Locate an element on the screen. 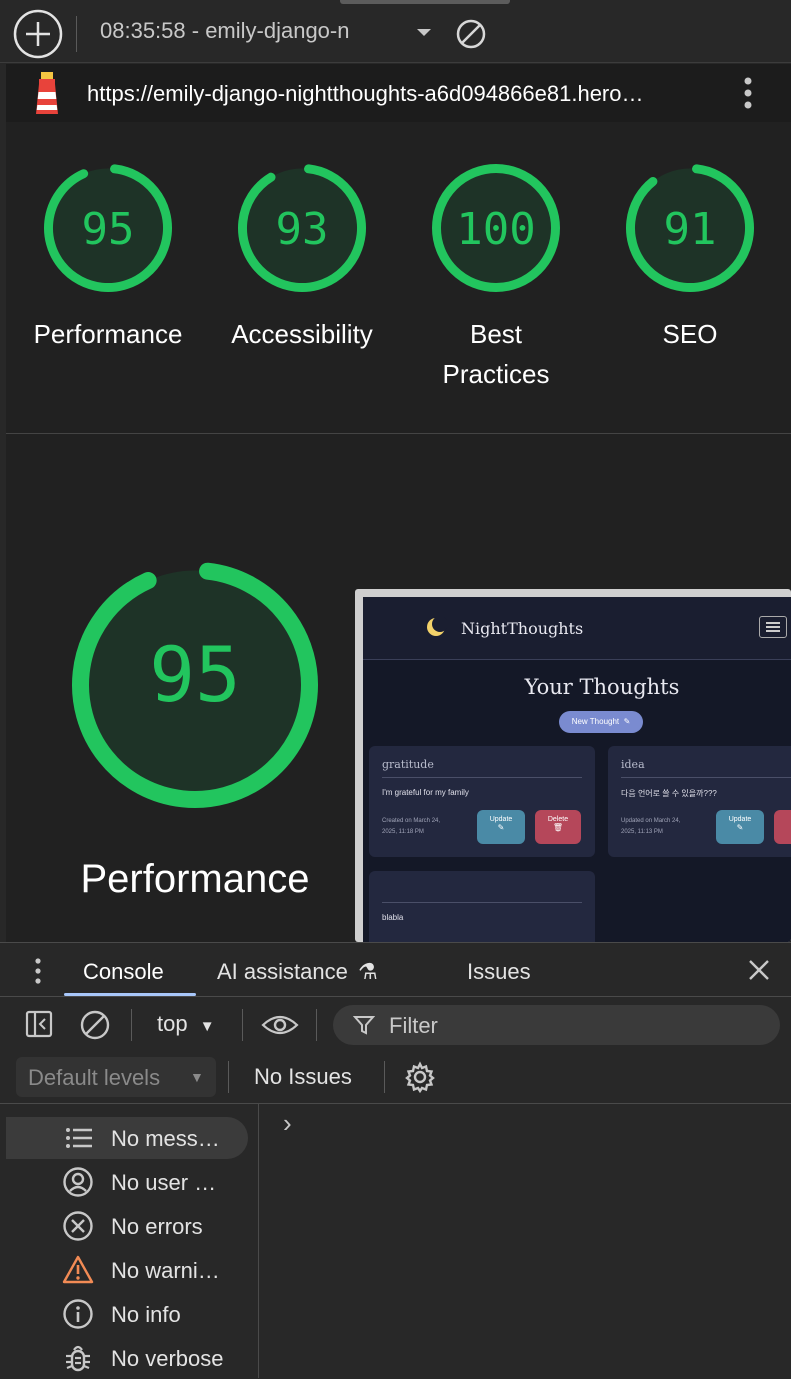 The image size is (791, 1379). card-tag: gratitude is located at coordinates (408, 764).